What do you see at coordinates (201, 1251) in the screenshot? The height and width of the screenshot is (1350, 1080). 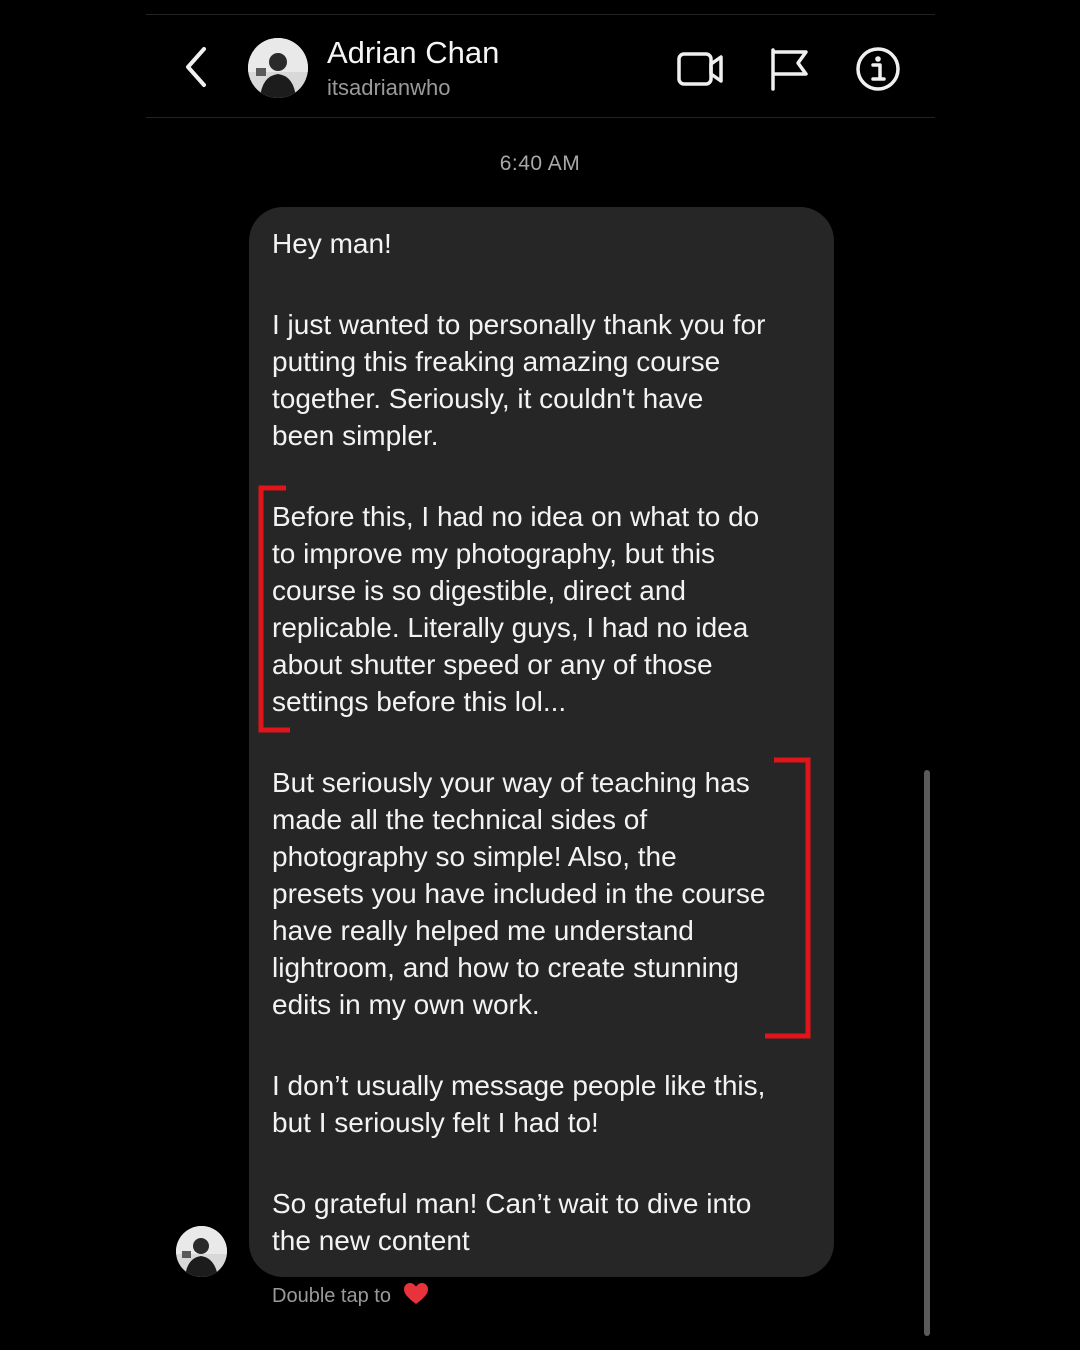 I see `sender-avatar` at bounding box center [201, 1251].